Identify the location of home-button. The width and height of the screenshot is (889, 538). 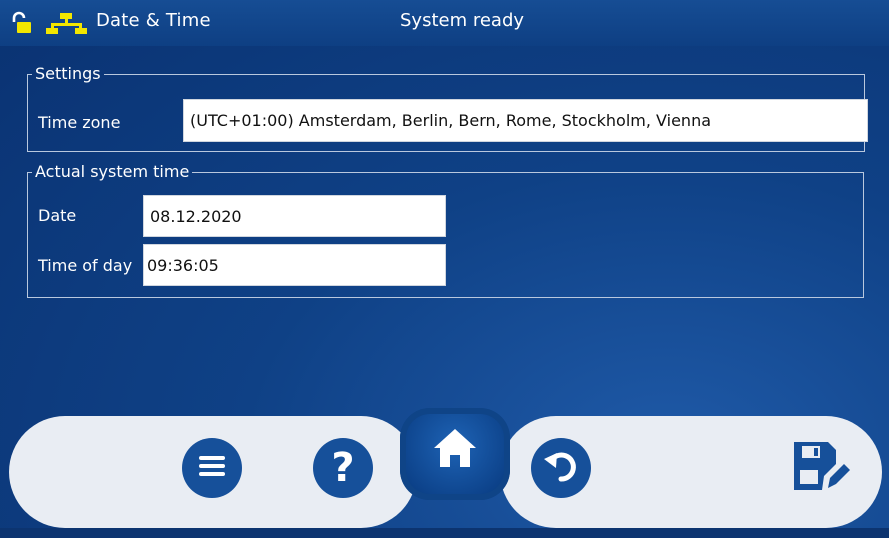
(455, 450).